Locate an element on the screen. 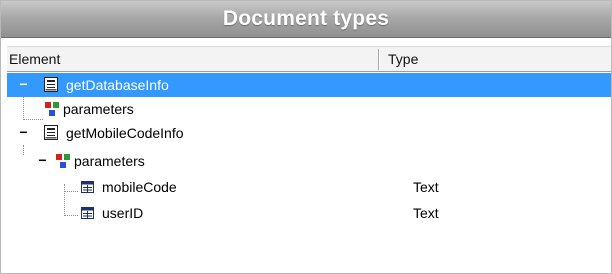 This screenshot has width=612, height=274. column-header: Element Type is located at coordinates (309, 59).